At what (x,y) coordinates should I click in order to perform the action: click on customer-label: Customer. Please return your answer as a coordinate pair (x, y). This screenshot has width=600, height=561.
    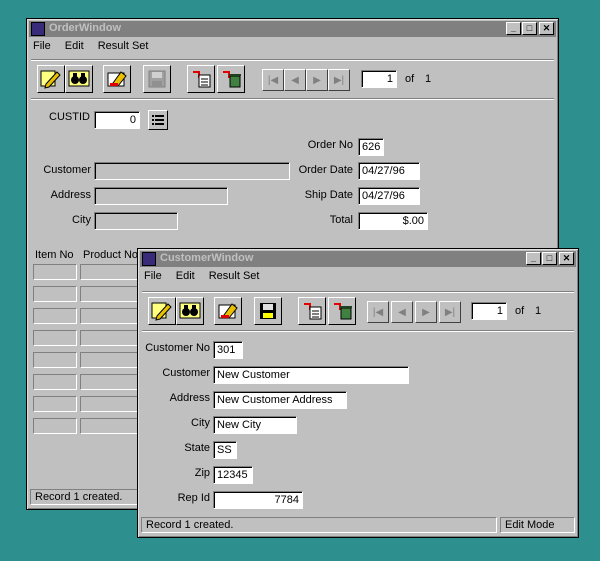
    Looking at the image, I should click on (186, 373).